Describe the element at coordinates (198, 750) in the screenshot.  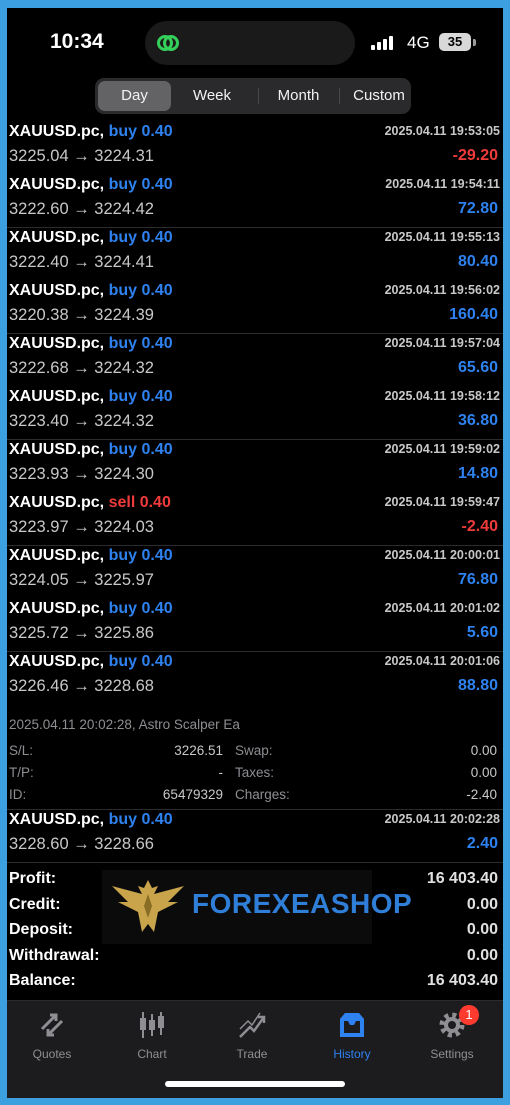
I see `sl-value: 3226.51` at that location.